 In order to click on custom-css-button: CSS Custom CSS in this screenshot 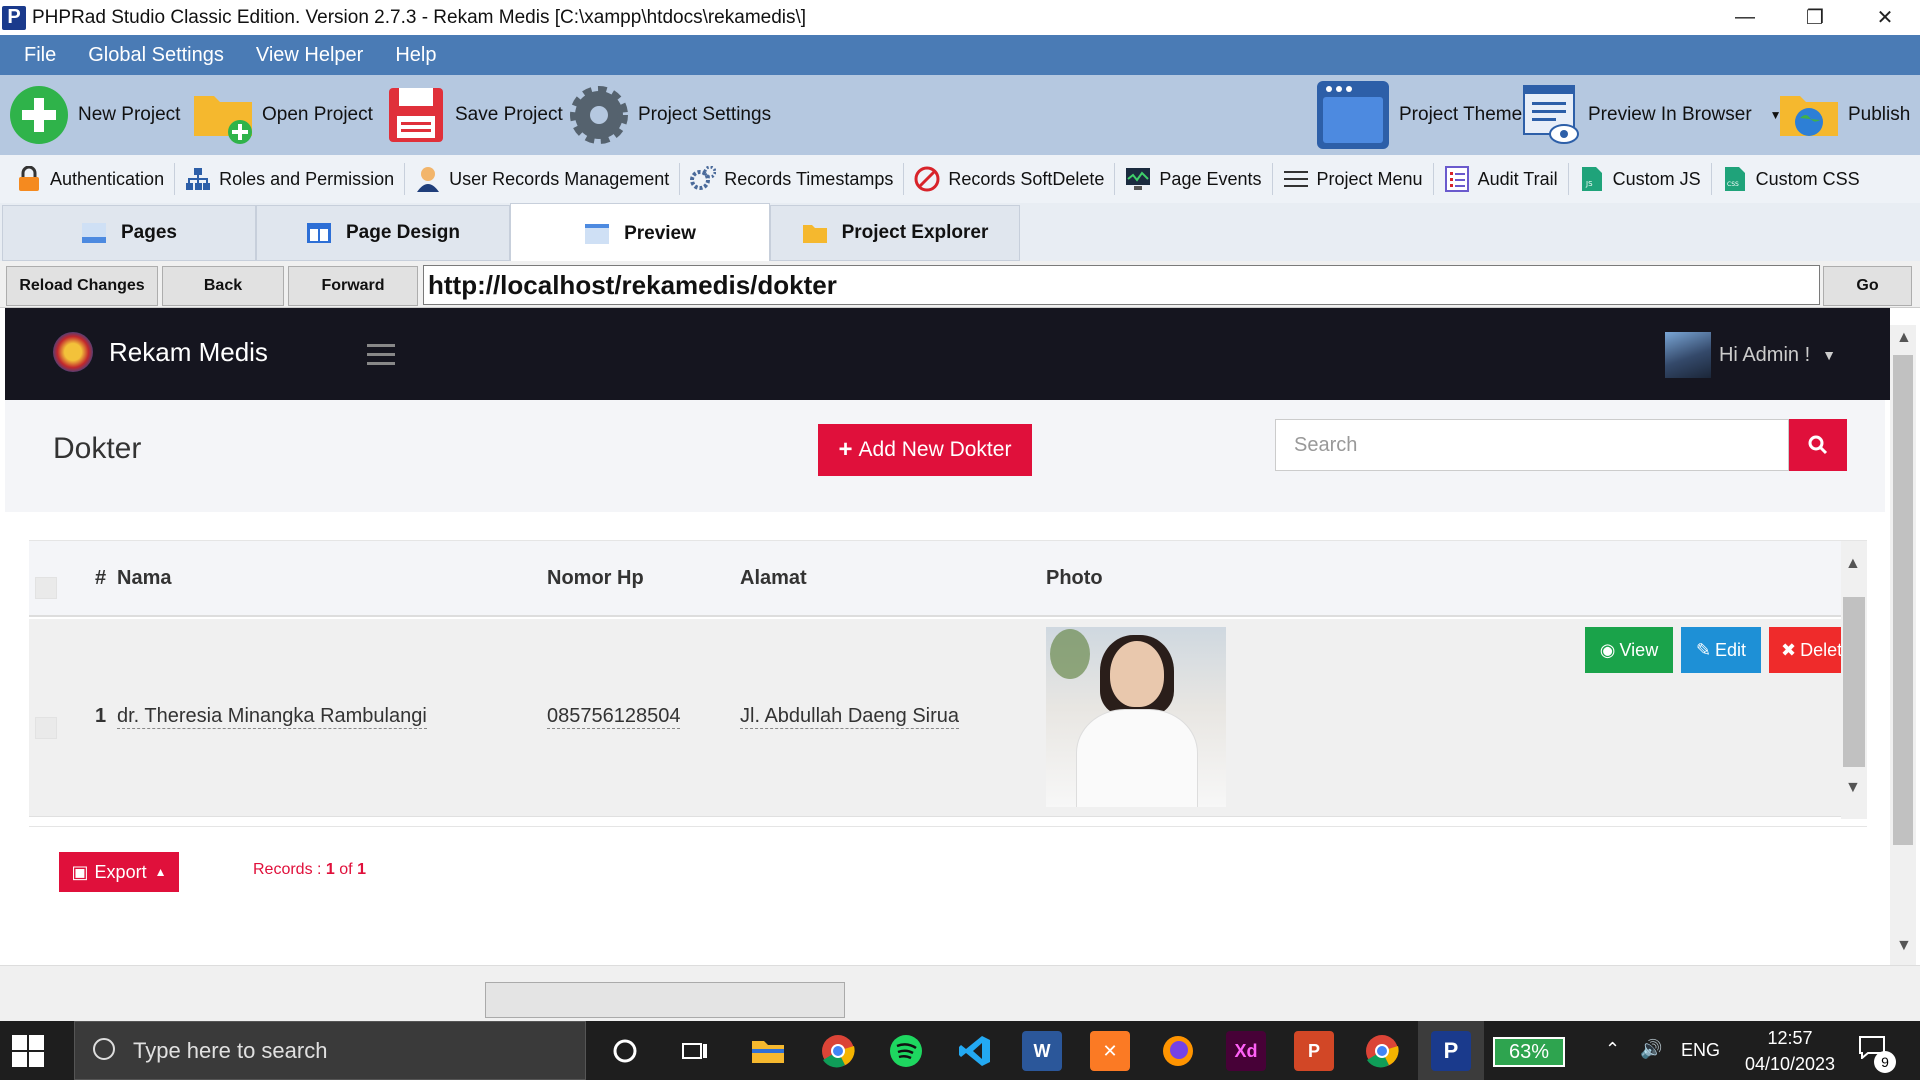, I will do `click(1791, 179)`.